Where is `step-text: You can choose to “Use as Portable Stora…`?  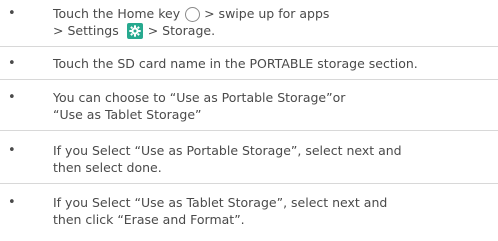
step-text: You can choose to “Use as Portable Stora… is located at coordinates (199, 97).